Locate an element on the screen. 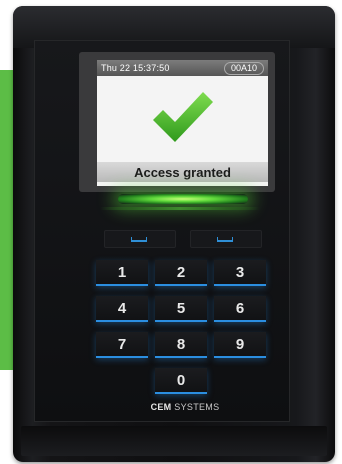 This screenshot has width=342, height=464. function-key-right is located at coordinates (226, 239).